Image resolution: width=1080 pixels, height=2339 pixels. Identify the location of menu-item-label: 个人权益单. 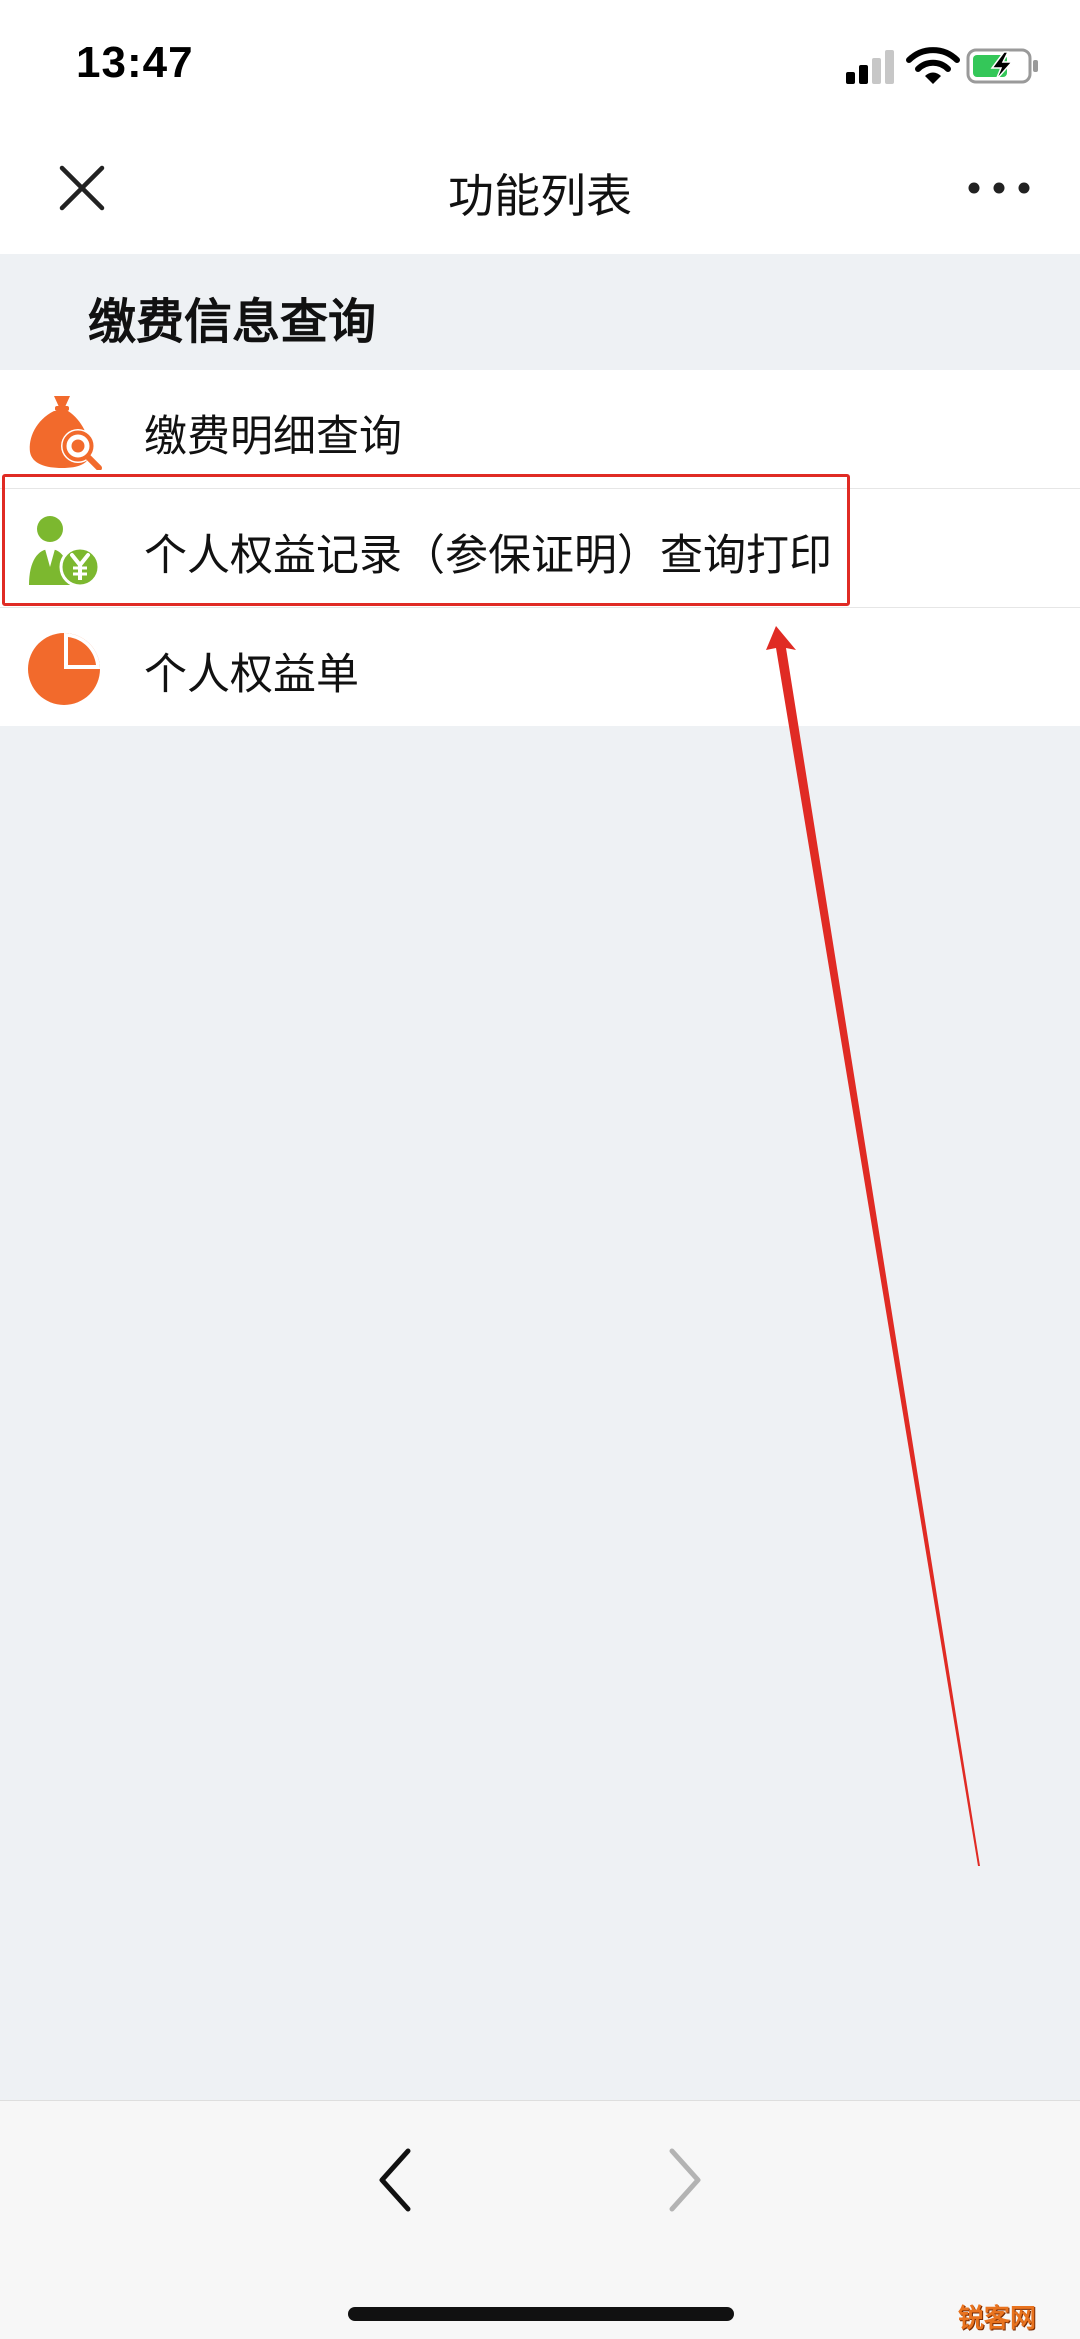
(251, 675).